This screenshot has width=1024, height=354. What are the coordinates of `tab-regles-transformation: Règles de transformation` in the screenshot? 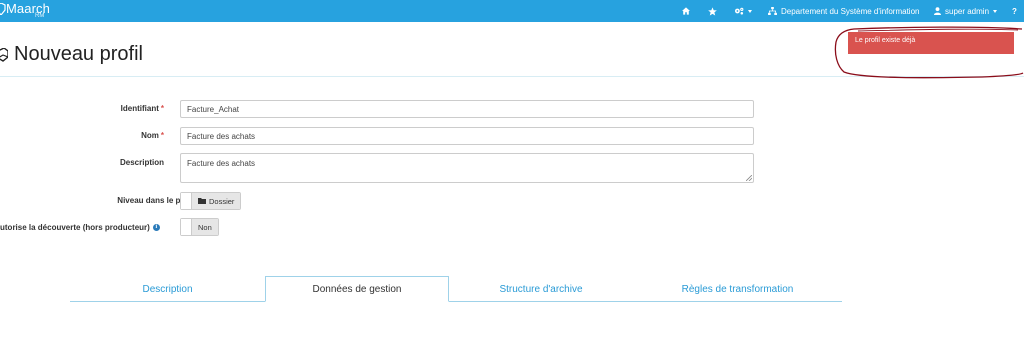 It's located at (737, 289).